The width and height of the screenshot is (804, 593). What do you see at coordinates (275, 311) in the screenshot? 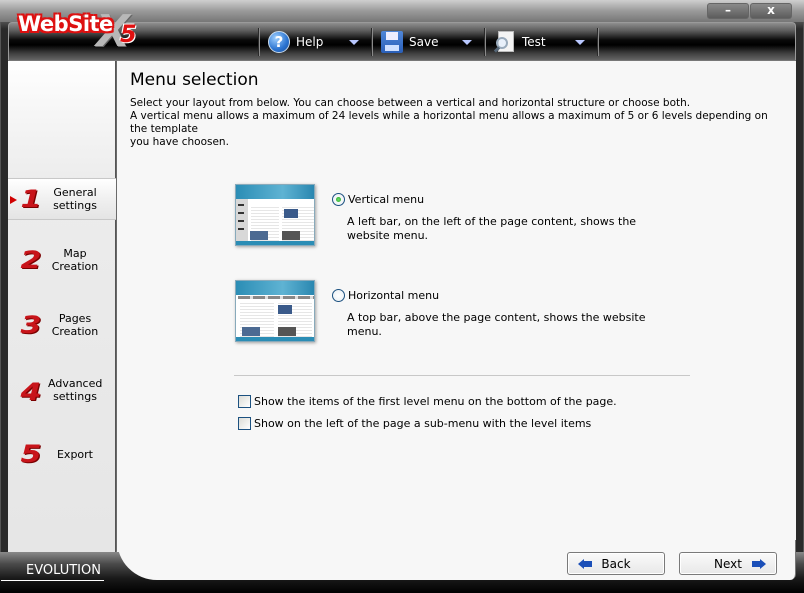
I see `horizontal-menu-preview-image` at bounding box center [275, 311].